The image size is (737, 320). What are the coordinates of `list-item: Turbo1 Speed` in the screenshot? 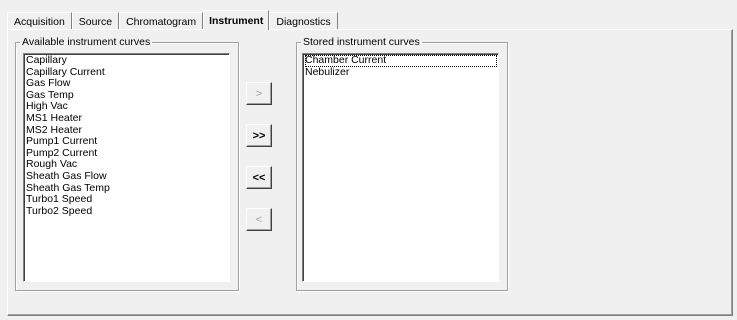 It's located at (126, 200).